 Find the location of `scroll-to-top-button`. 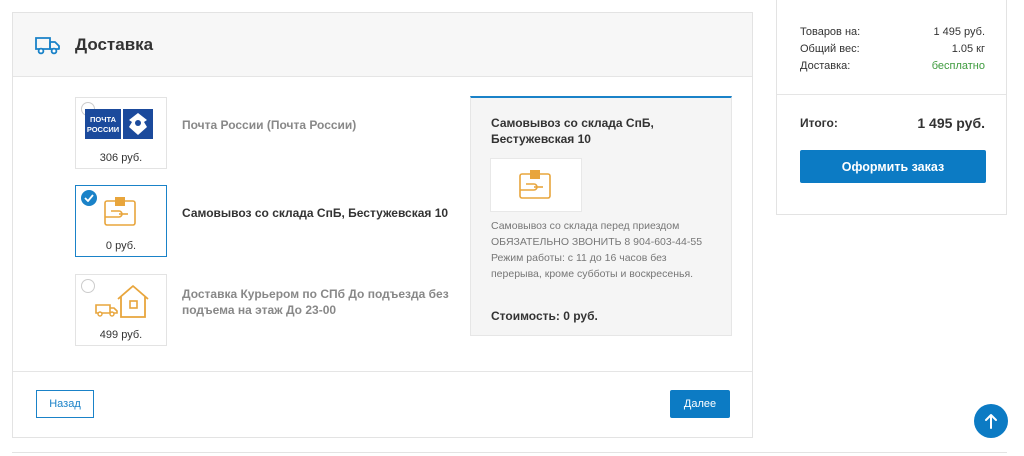

scroll-to-top-button is located at coordinates (991, 421).